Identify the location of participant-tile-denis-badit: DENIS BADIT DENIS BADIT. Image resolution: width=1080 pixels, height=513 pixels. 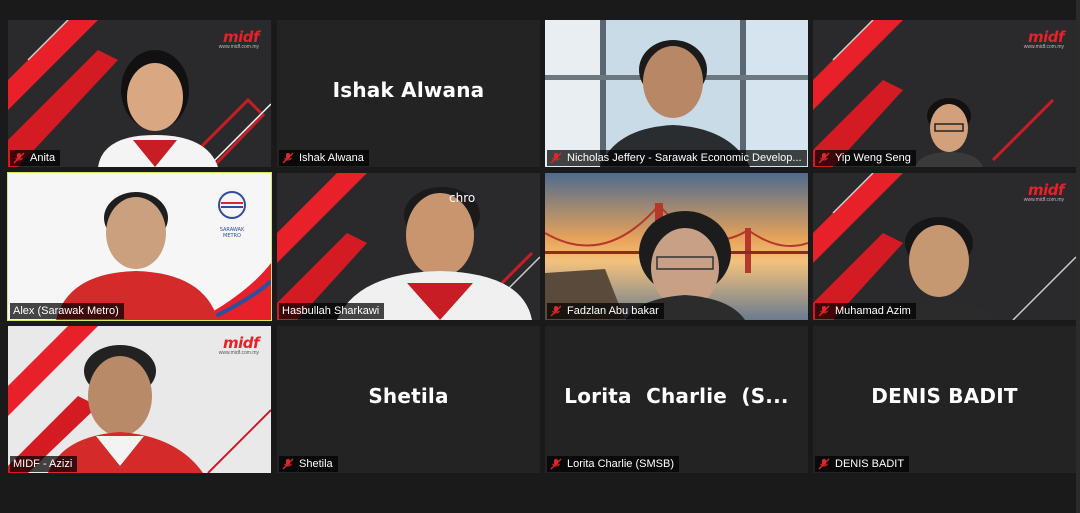
(944, 399).